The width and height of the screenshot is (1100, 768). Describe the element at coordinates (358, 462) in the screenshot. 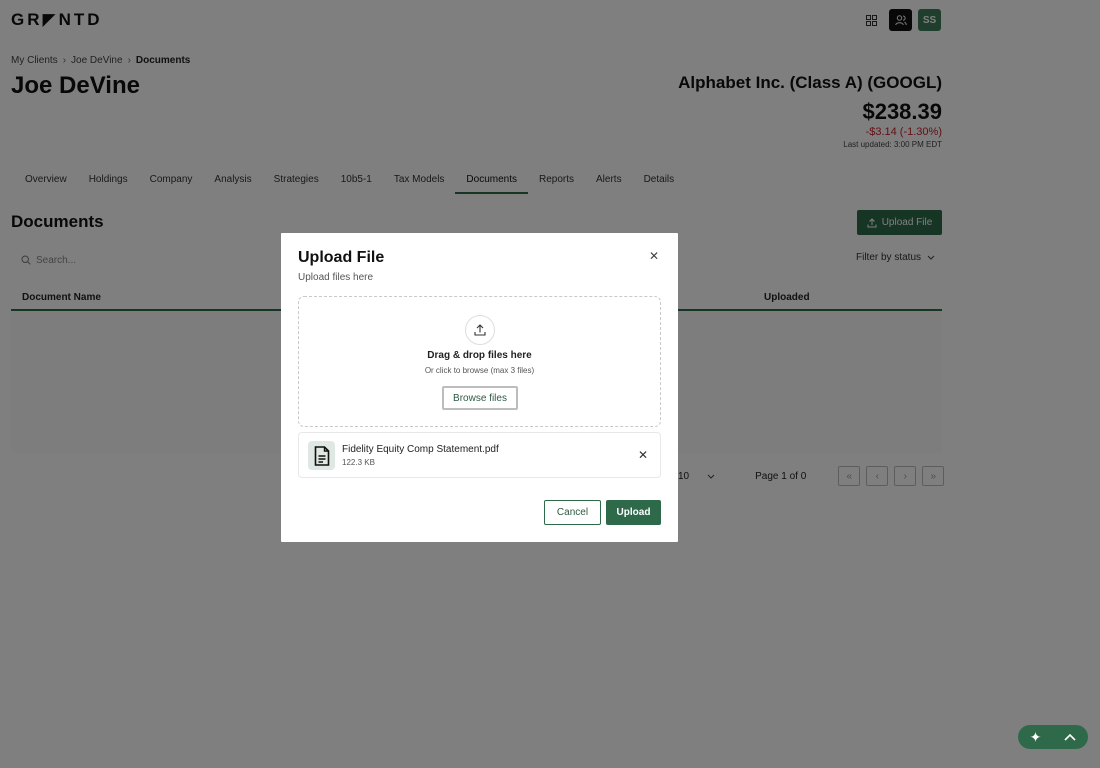

I see `file-size: 122.3 KB` at that location.